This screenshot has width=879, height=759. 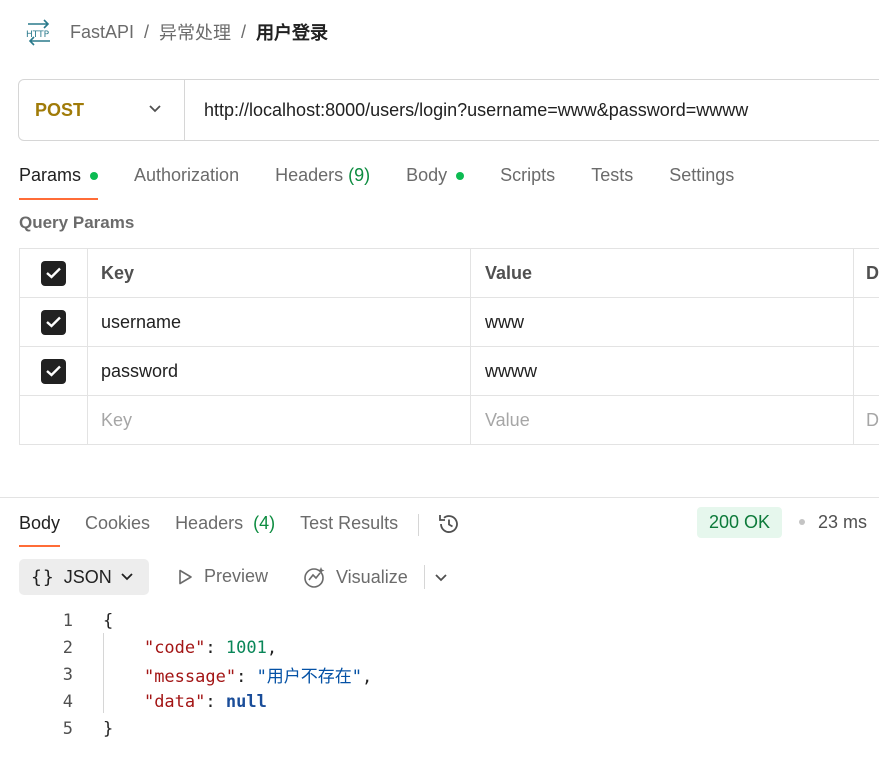 I want to click on svg-text: HTTP, so click(x=38, y=35).